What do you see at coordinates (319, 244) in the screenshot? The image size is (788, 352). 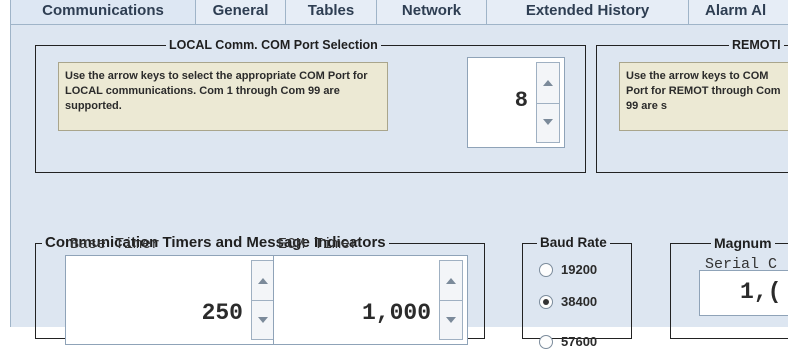 I see `eom-timer-label: EOM Timer` at bounding box center [319, 244].